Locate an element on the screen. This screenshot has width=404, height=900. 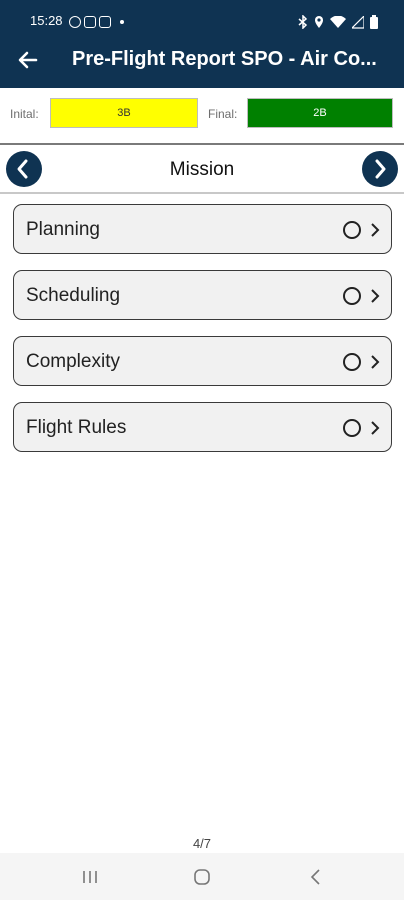
system-status-icons is located at coordinates (338, 22).